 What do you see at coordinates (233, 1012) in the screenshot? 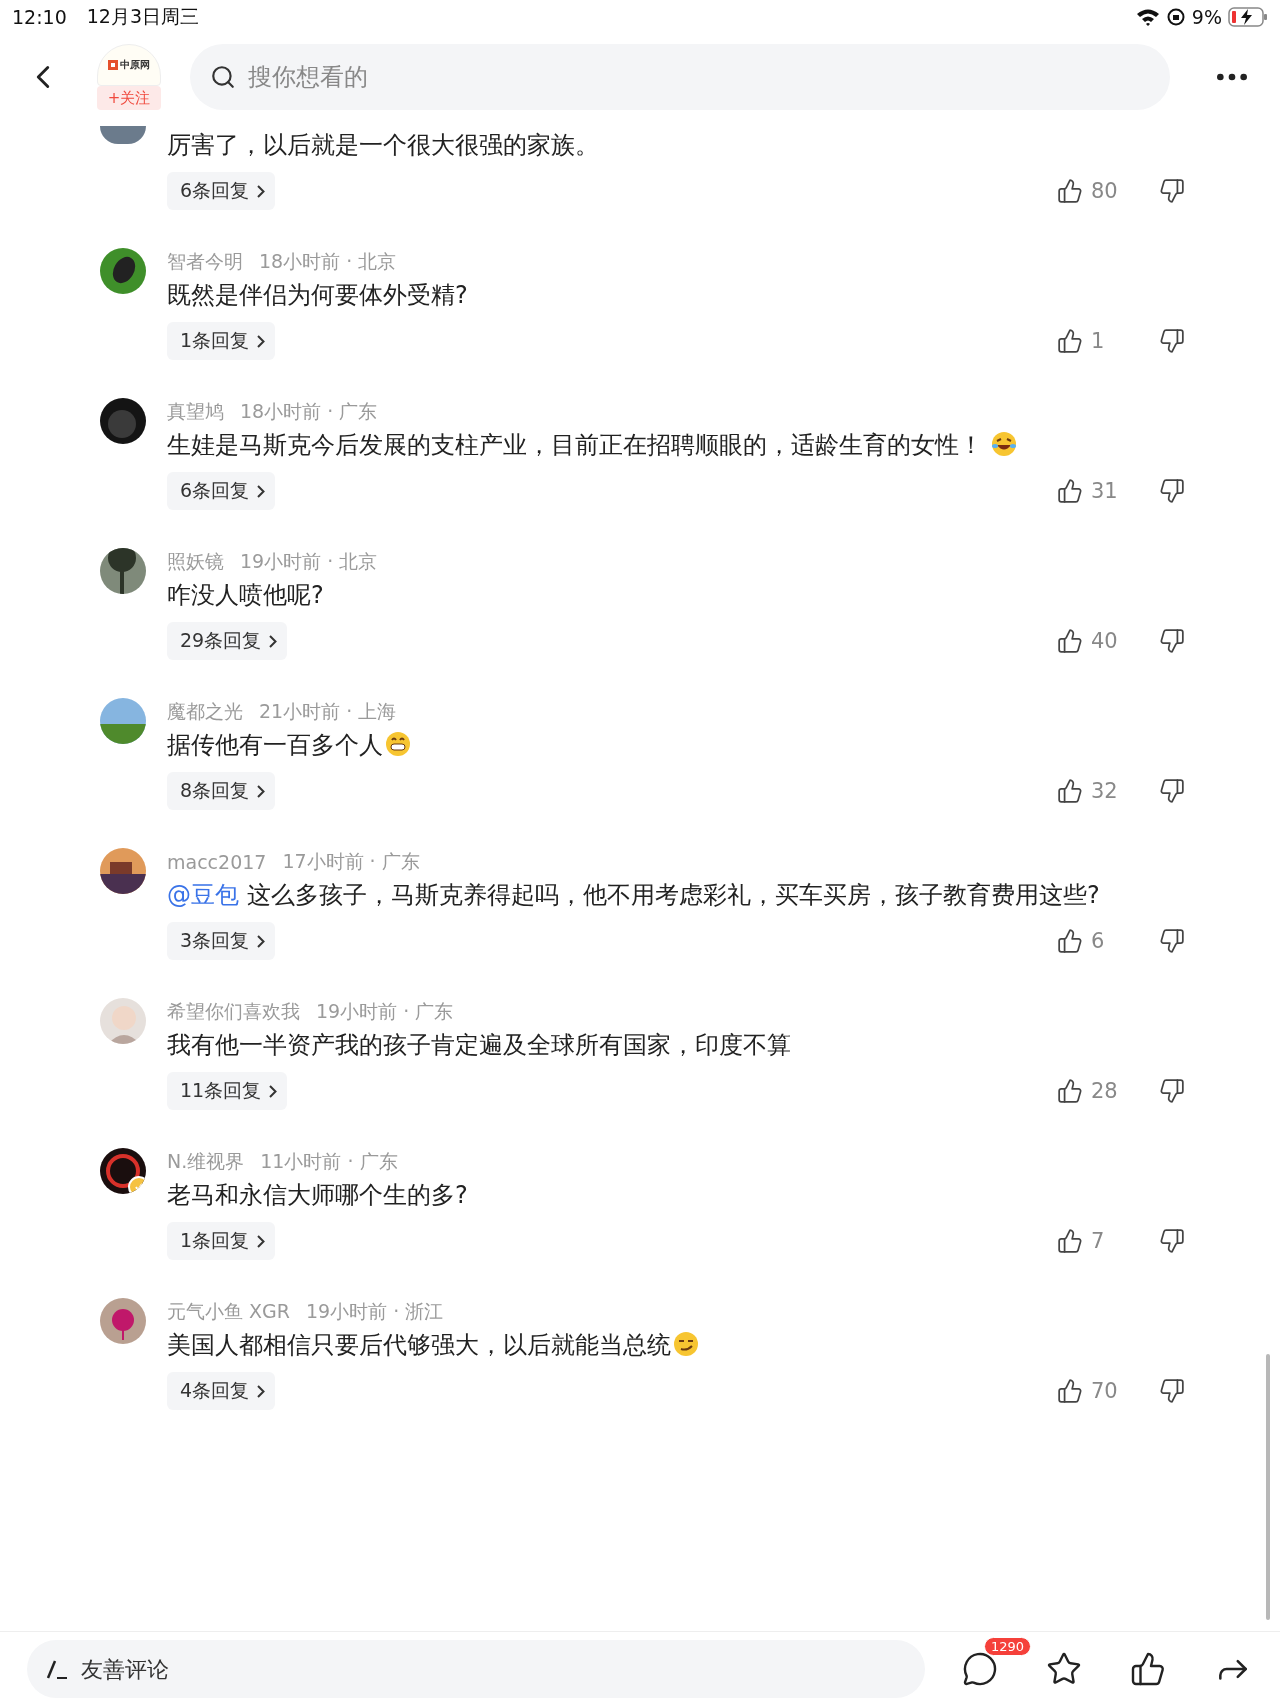
I see `author-name: 希望你们喜欢我` at bounding box center [233, 1012].